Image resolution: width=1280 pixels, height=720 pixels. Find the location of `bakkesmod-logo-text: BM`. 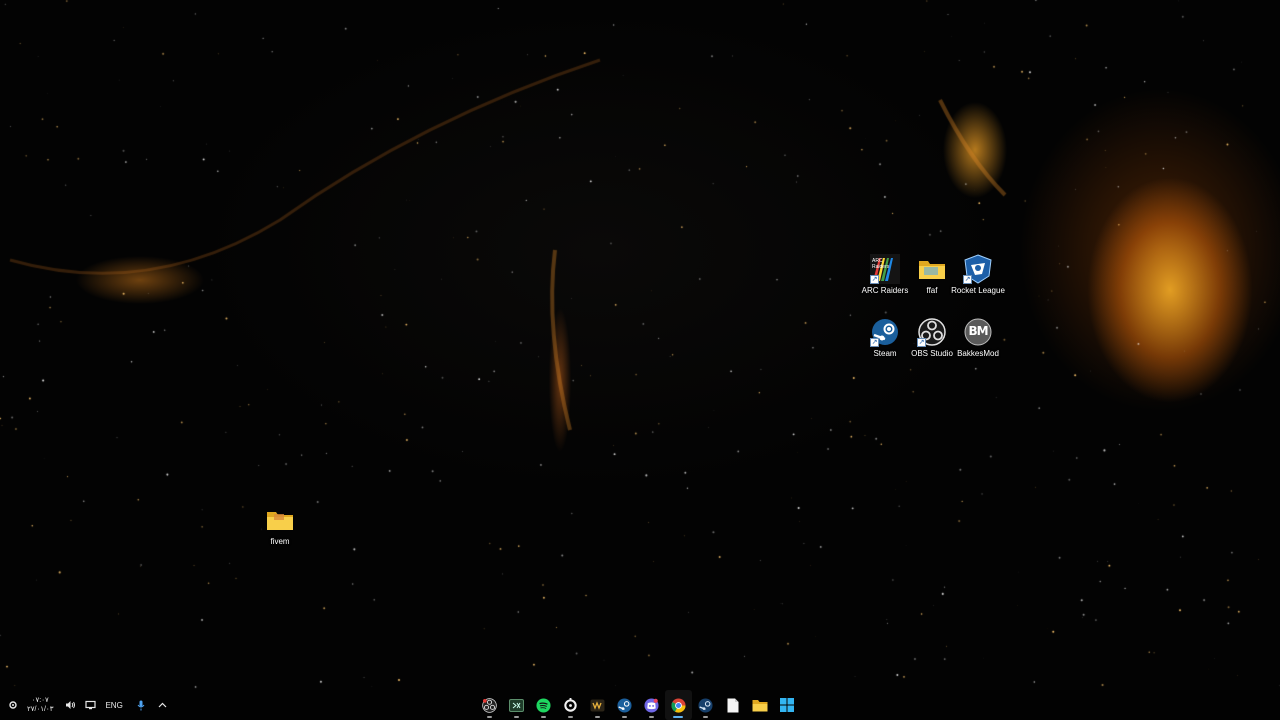

bakkesmod-logo-text: BM is located at coordinates (978, 331).